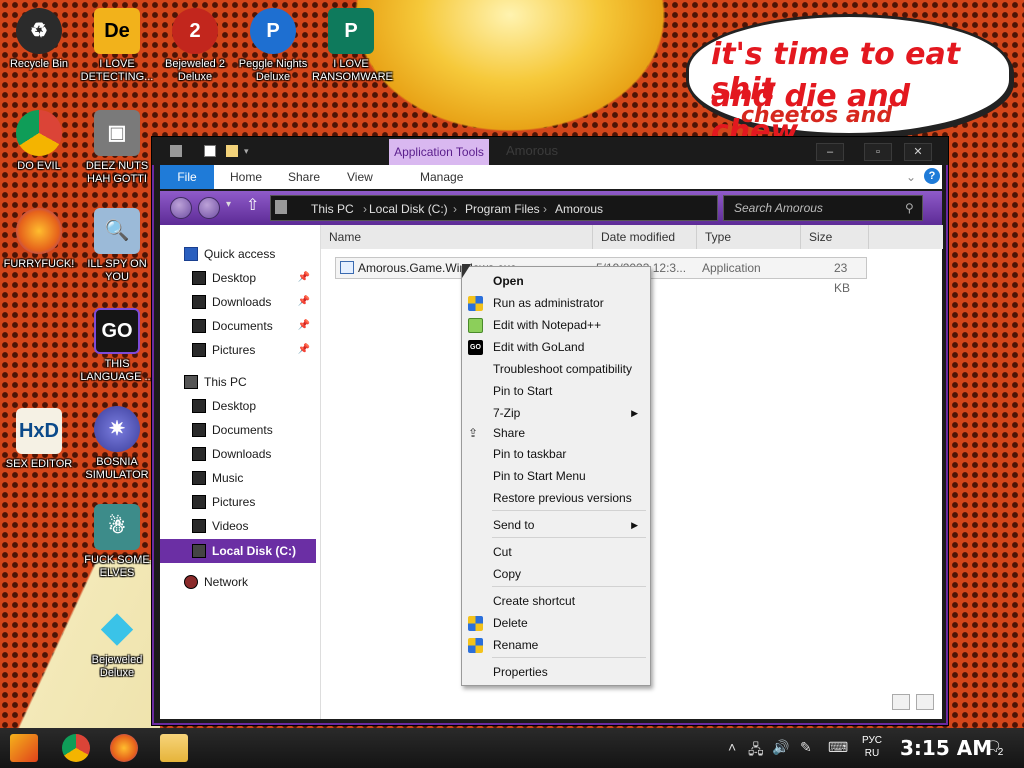 The height and width of the screenshot is (768, 1024). Describe the element at coordinates (408, 209) in the screenshot. I see `breadcrumb-local-disk: Local Disk (C:)` at that location.